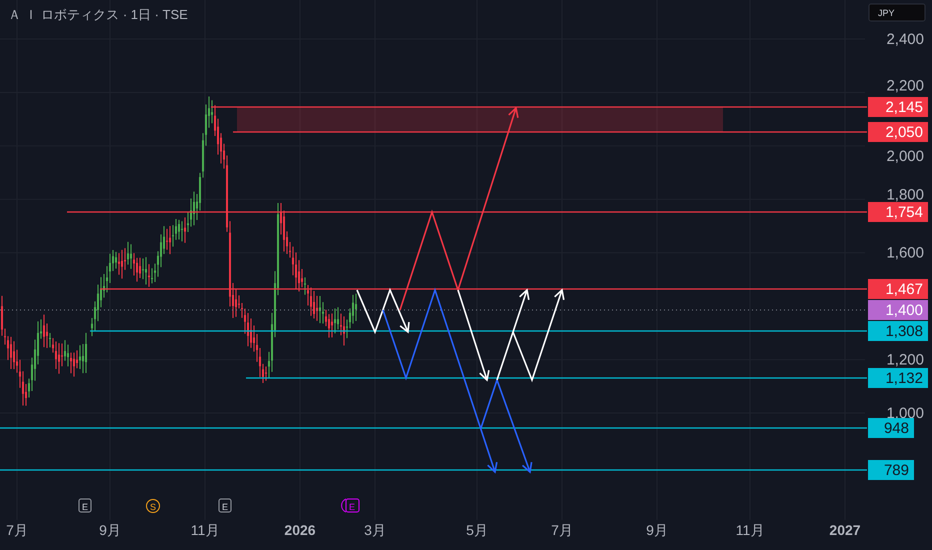 This screenshot has height=550, width=932. What do you see at coordinates (898, 310) in the screenshot?
I see `price-tag: 1,400` at bounding box center [898, 310].